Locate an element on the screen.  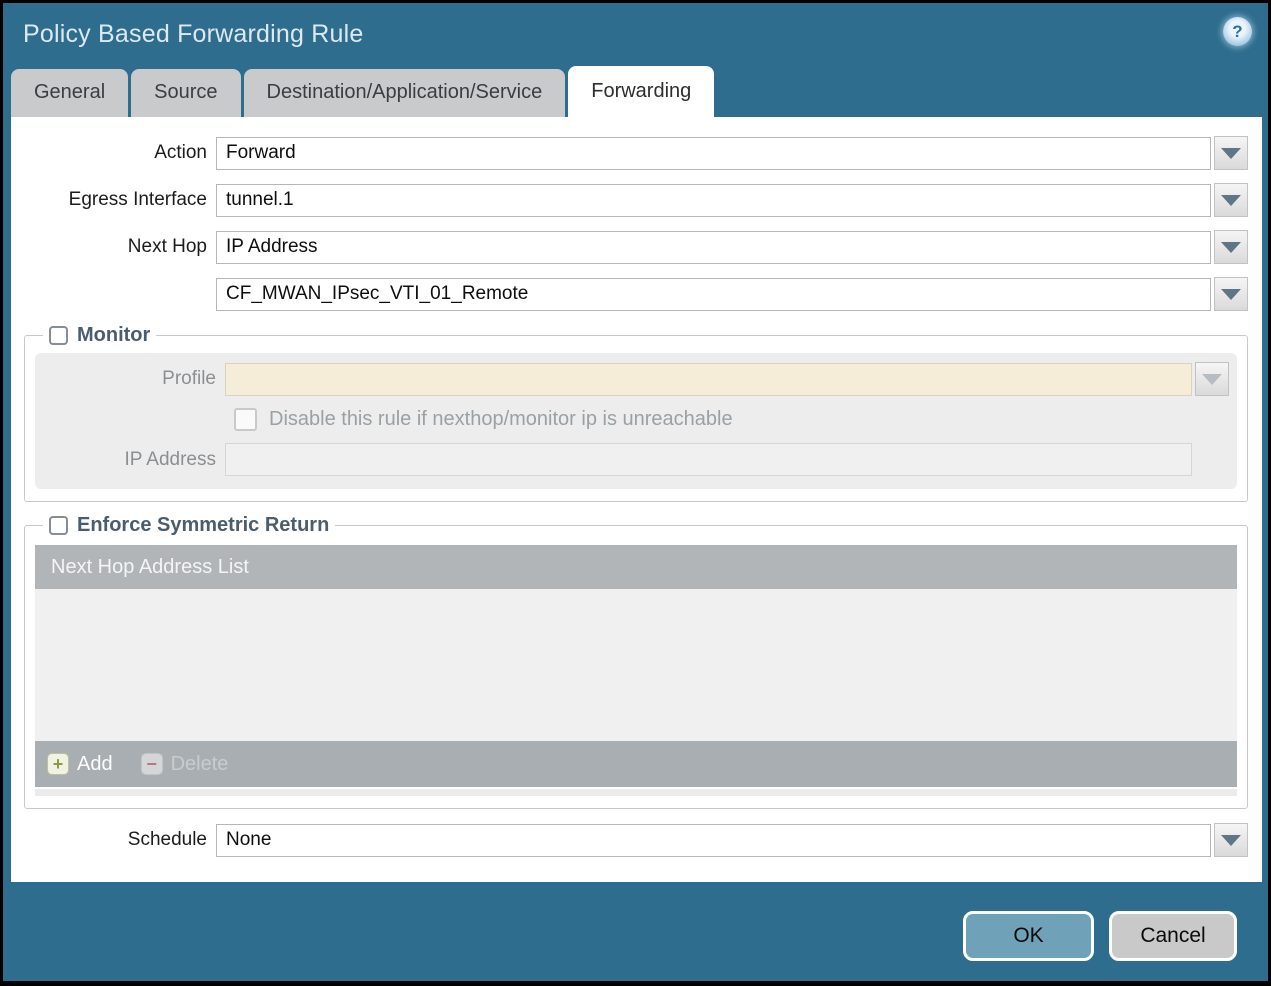
disable-rule-checkbox is located at coordinates (245, 419).